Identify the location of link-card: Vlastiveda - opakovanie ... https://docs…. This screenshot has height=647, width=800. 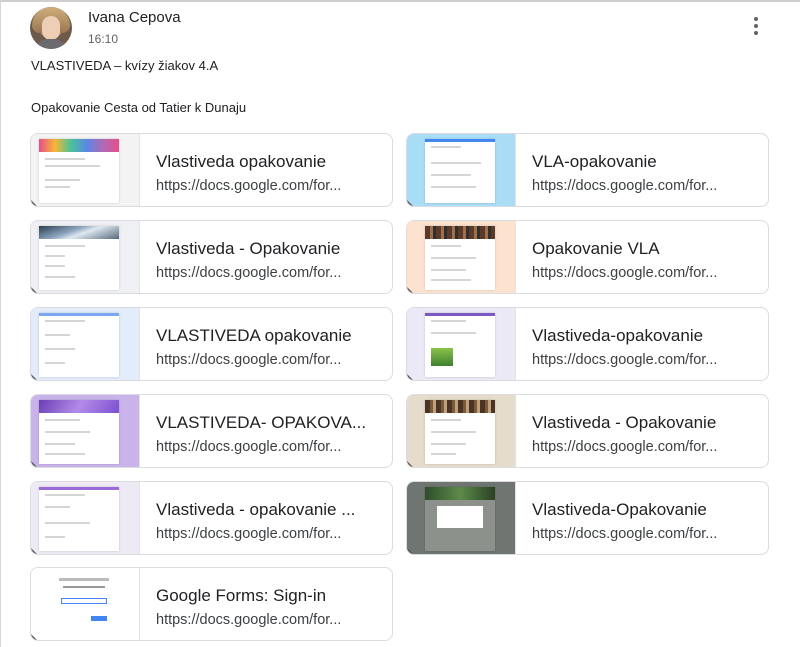
(211, 518).